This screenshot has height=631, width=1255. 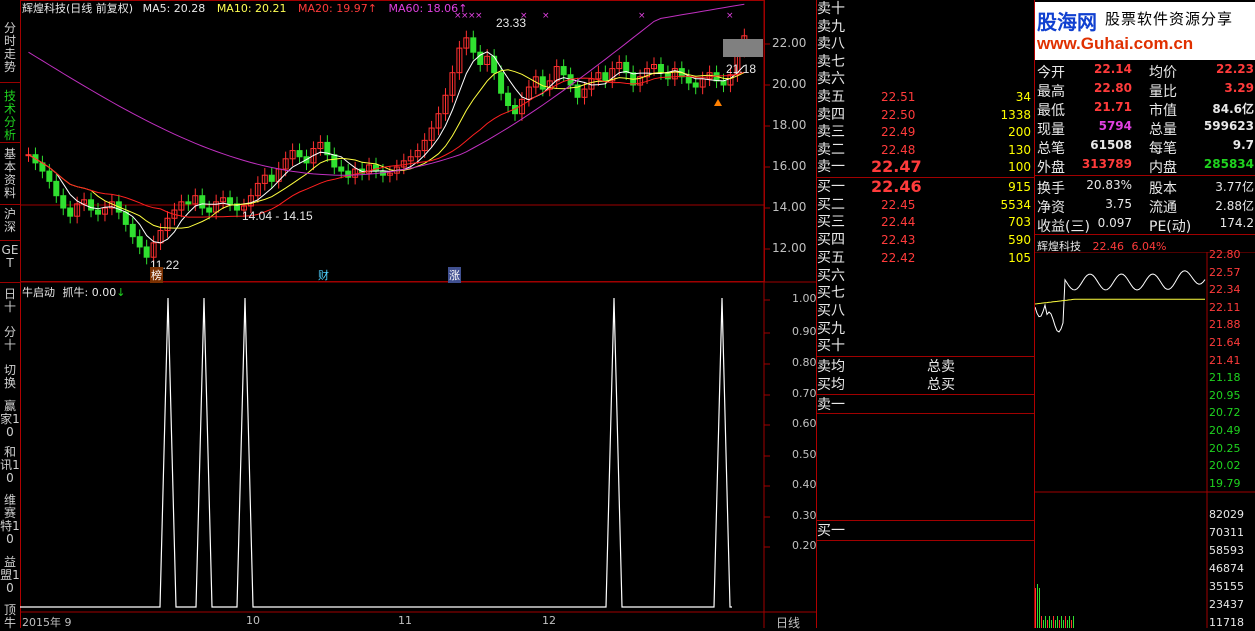 I want to click on total-buy-label: 总买, so click(x=941, y=385).